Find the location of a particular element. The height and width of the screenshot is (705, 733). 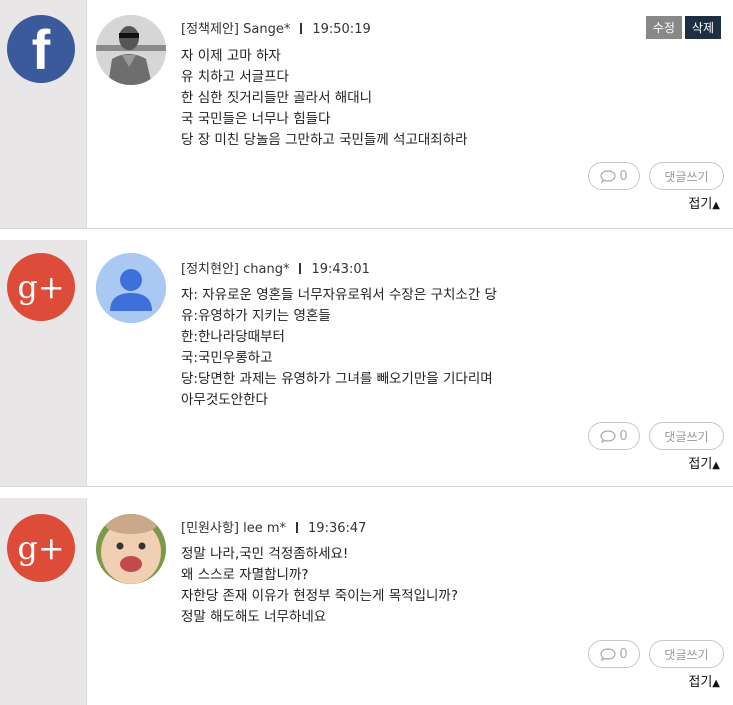

post-meta: [정책제안] Sange* 19:50:19 is located at coordinates (276, 27).